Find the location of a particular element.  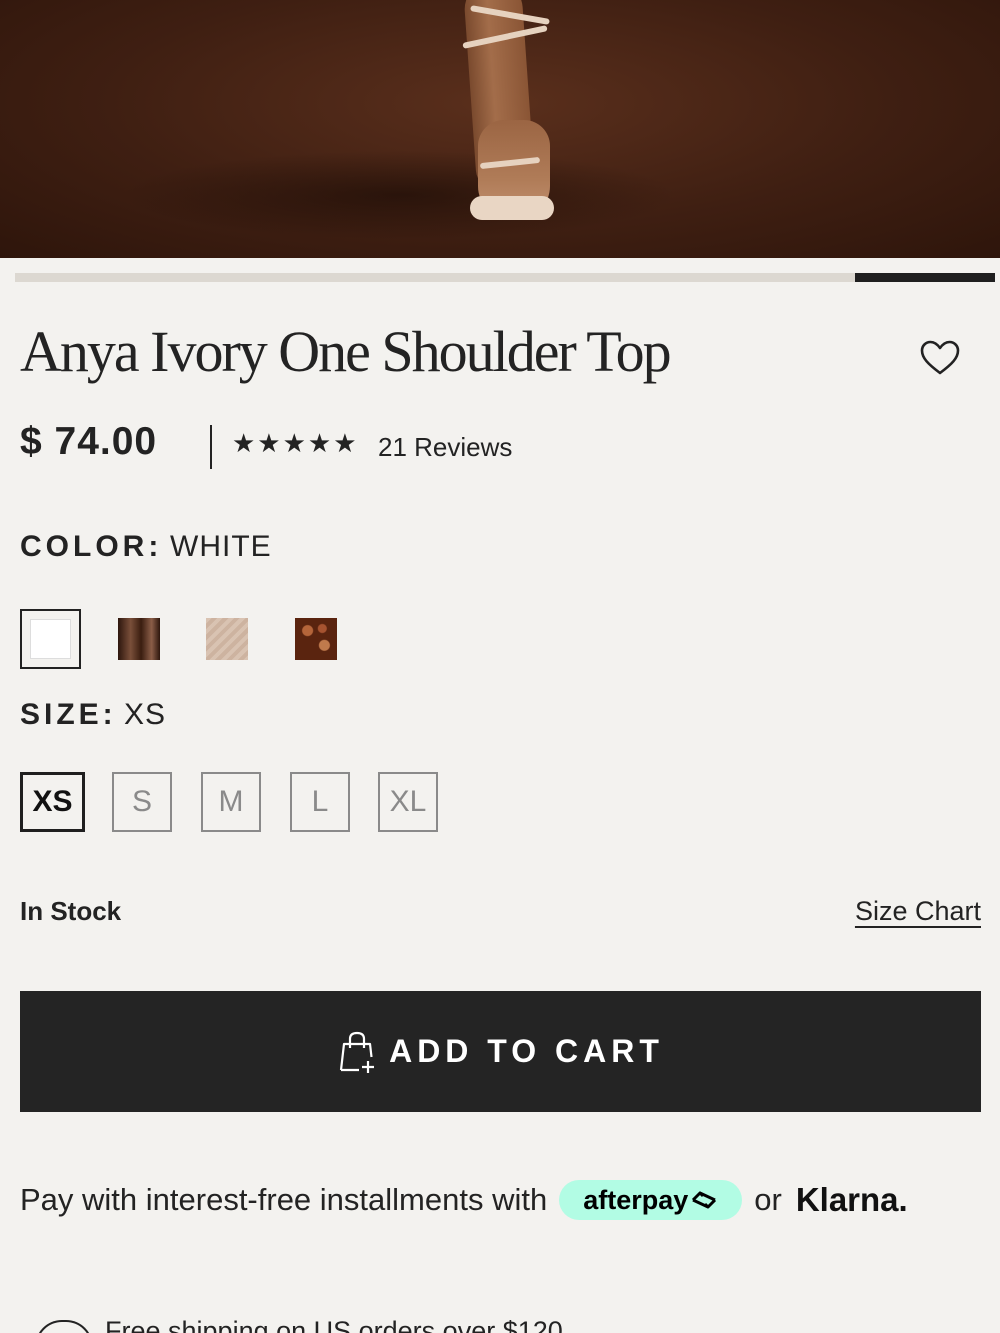

color-swatch-taupe is located at coordinates (227, 639).